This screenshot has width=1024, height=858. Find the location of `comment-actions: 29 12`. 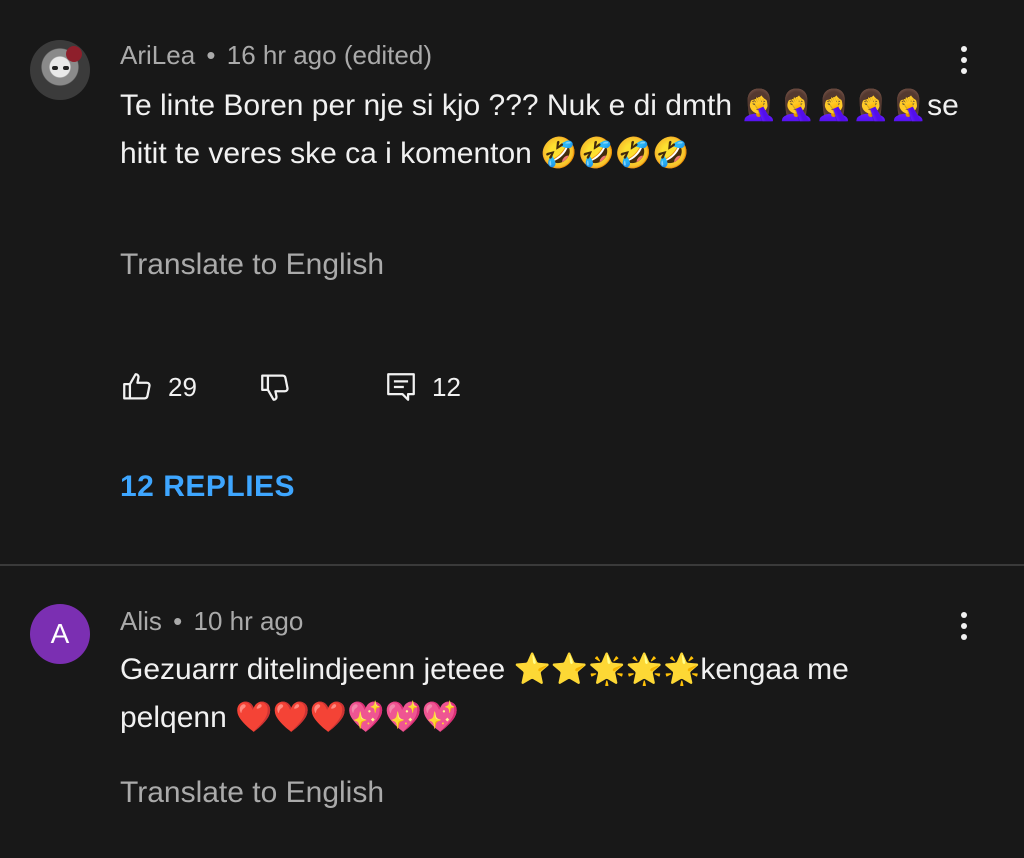

comment-actions: 29 12 is located at coordinates (320, 387).